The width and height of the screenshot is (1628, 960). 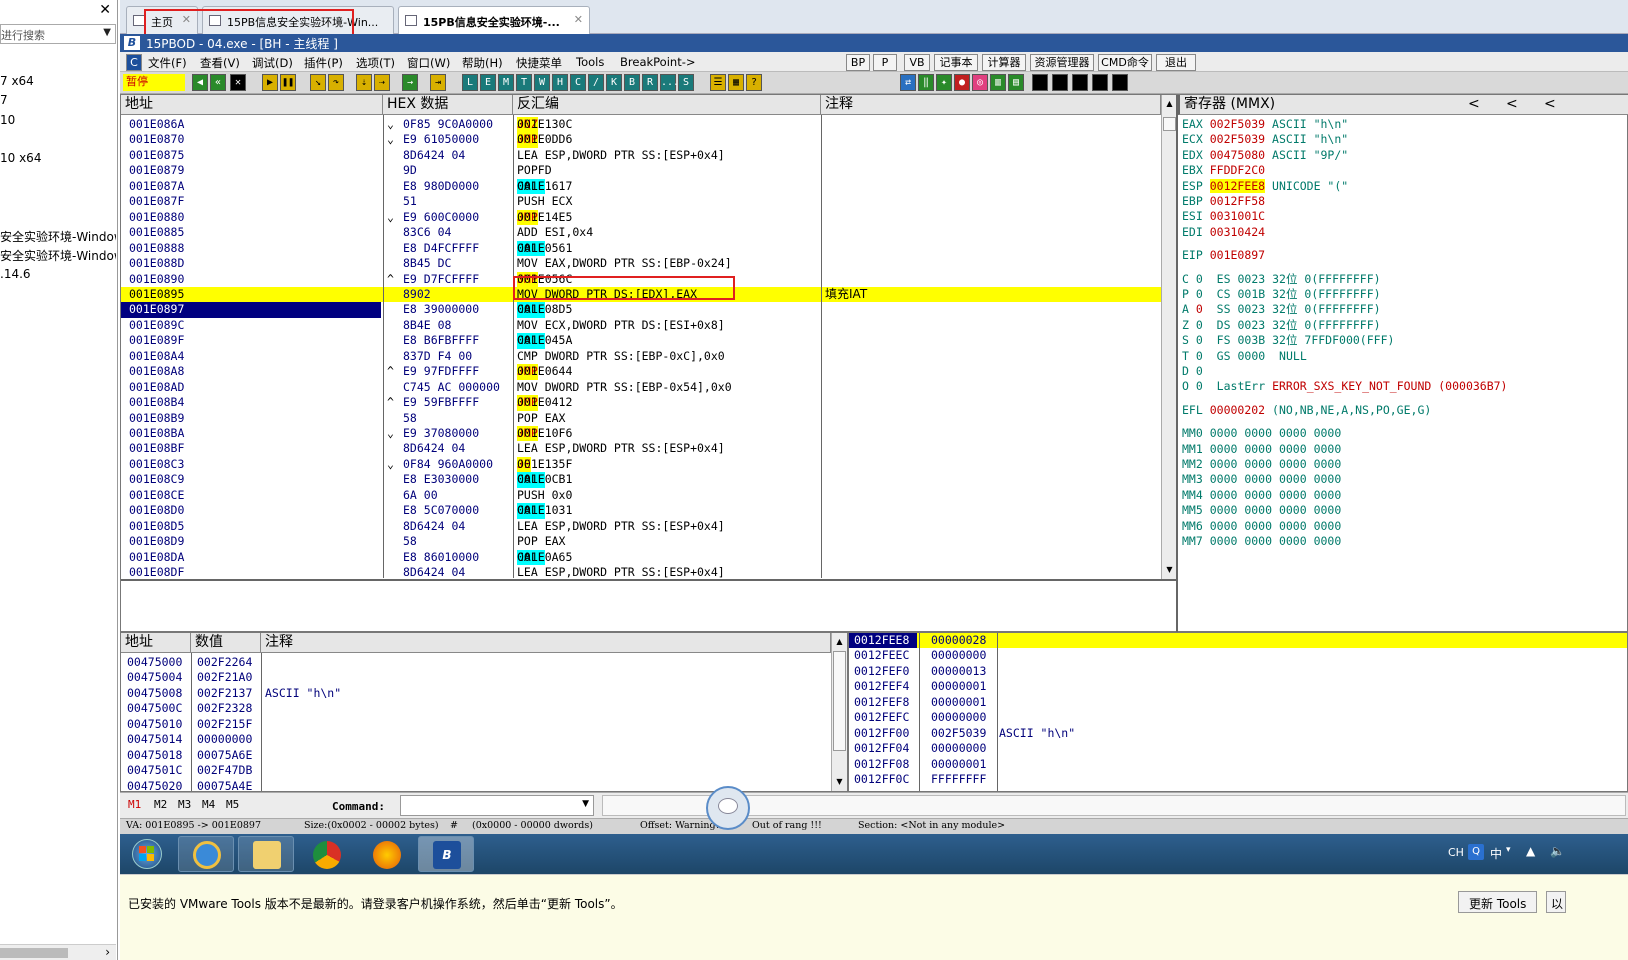 What do you see at coordinates (167, 63) in the screenshot?
I see `menu-file: 文件(F)` at bounding box center [167, 63].